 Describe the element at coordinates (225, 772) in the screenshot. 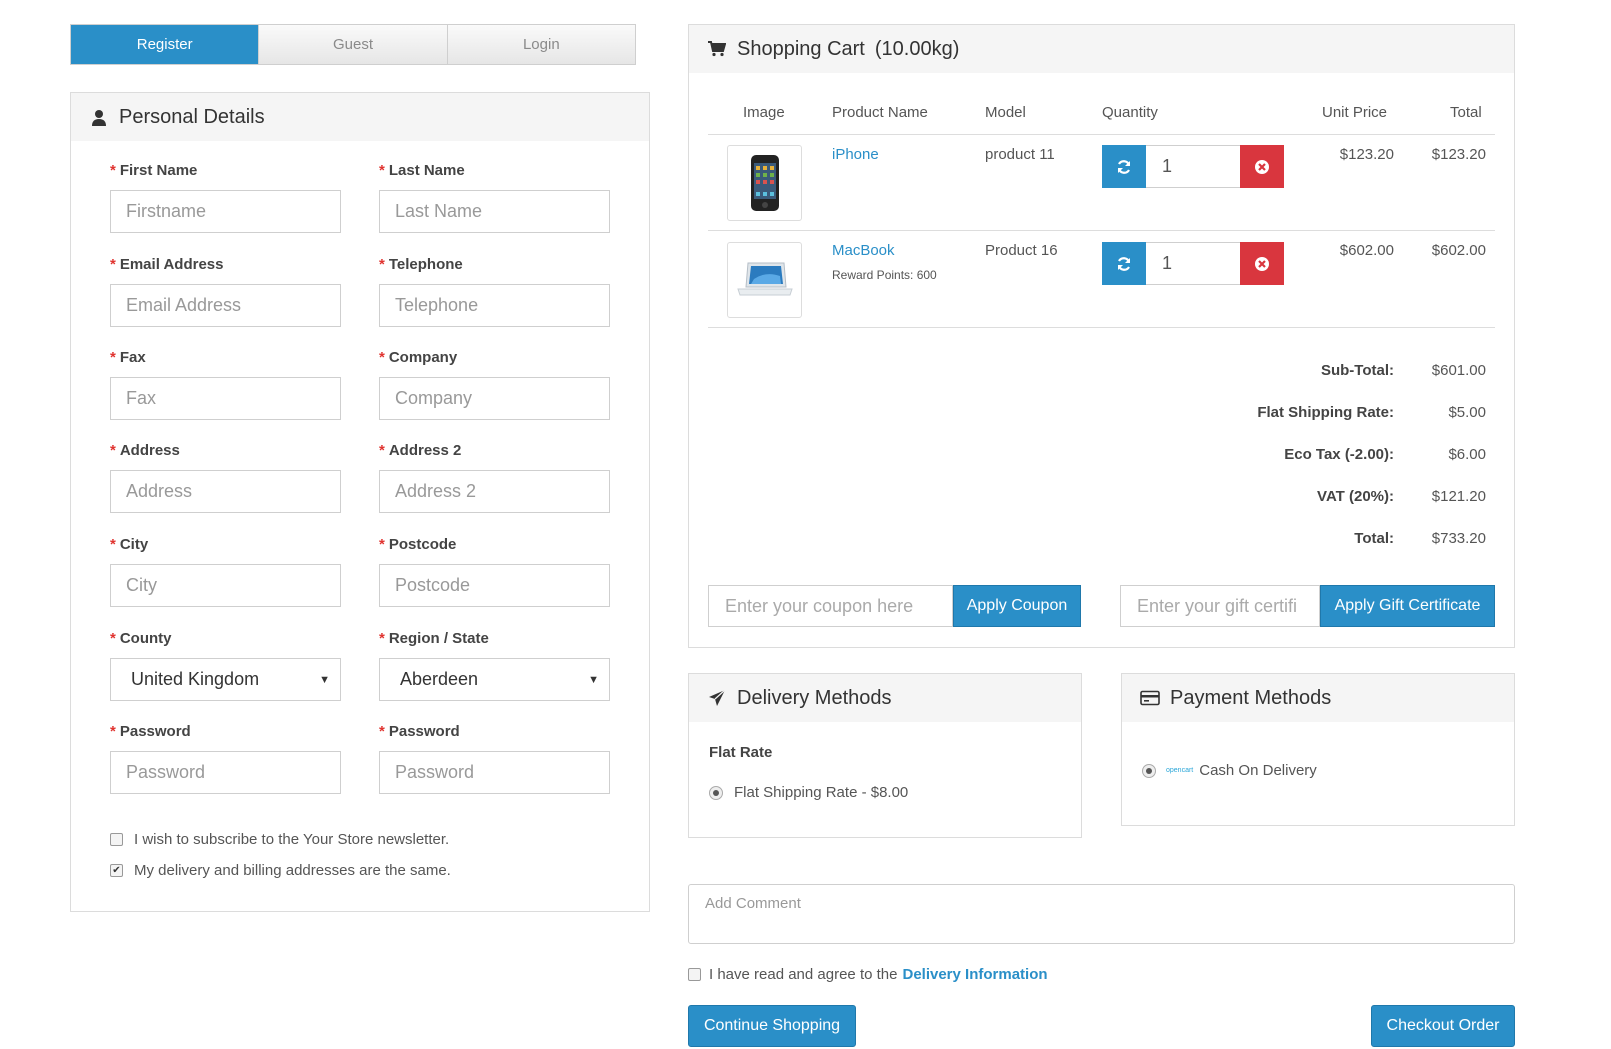

I see `password-input: Password` at that location.